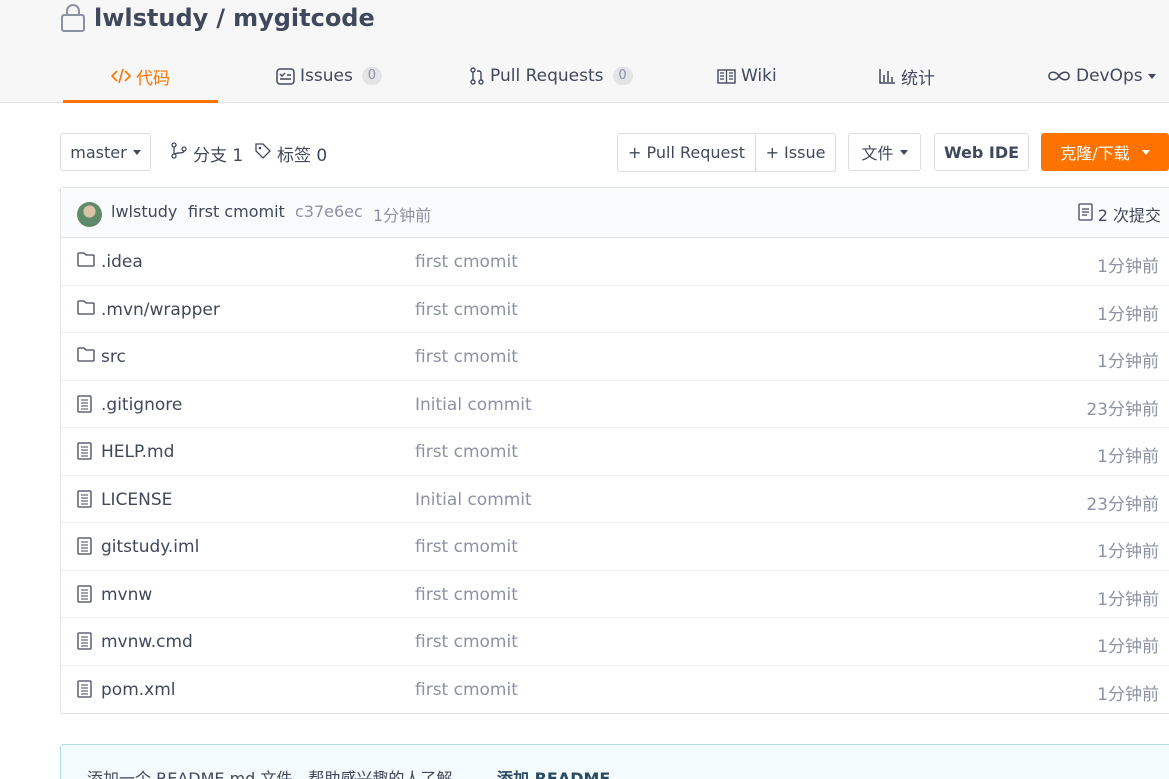 The image size is (1169, 779). I want to click on branch-select-label: master, so click(98, 152).